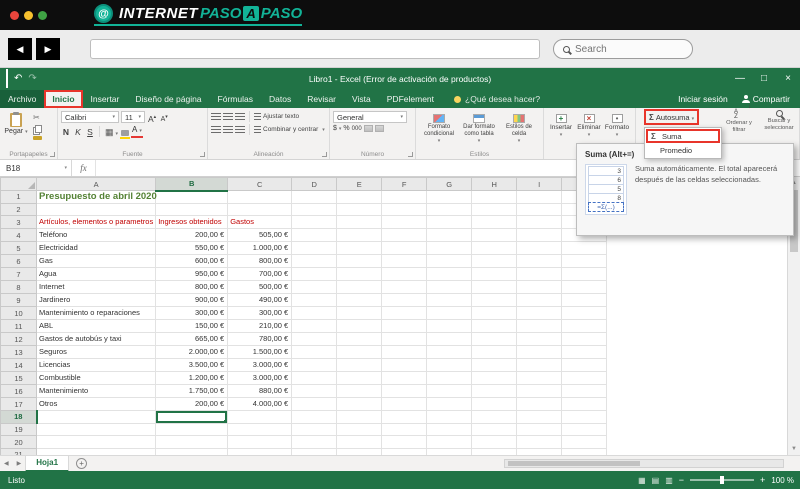 The height and width of the screenshot is (500, 800). What do you see at coordinates (22, 99) in the screenshot?
I see `ribbon-tab-archivo: Archivo` at bounding box center [22, 99].